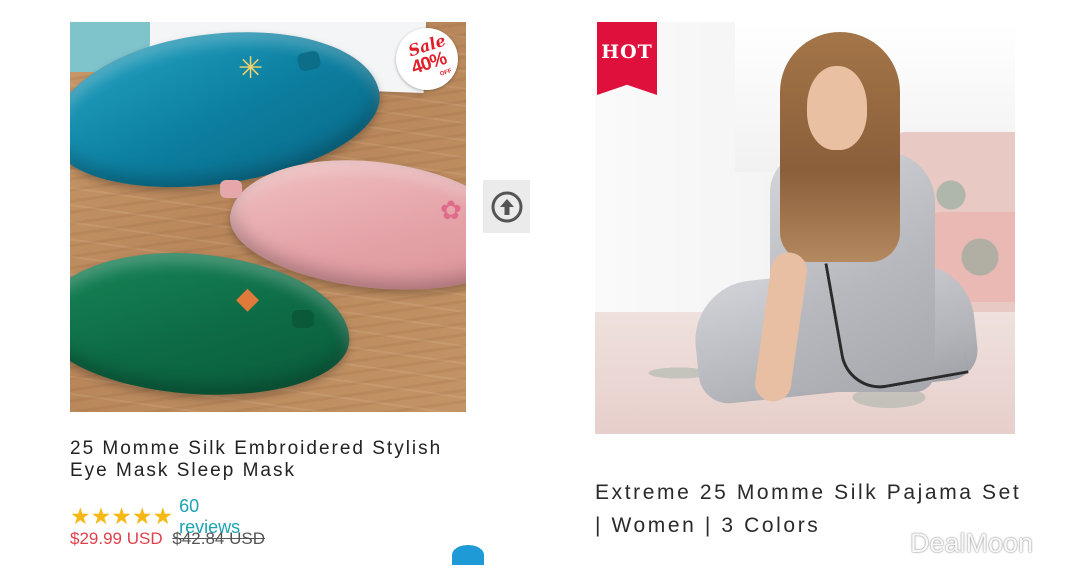 The height and width of the screenshot is (569, 1080). What do you see at coordinates (116, 538) in the screenshot?
I see `sale-price: $29.99 USD` at bounding box center [116, 538].